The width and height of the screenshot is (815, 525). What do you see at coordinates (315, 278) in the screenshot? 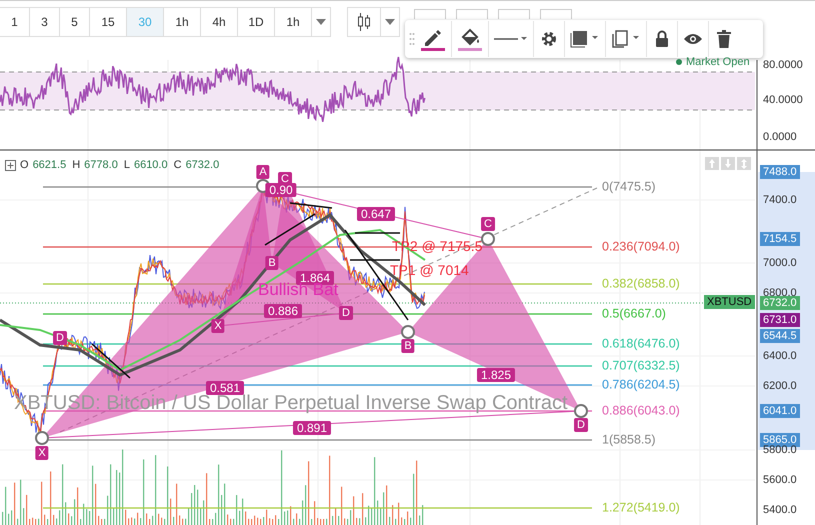
I see `ratio-label: 1.864` at bounding box center [315, 278].